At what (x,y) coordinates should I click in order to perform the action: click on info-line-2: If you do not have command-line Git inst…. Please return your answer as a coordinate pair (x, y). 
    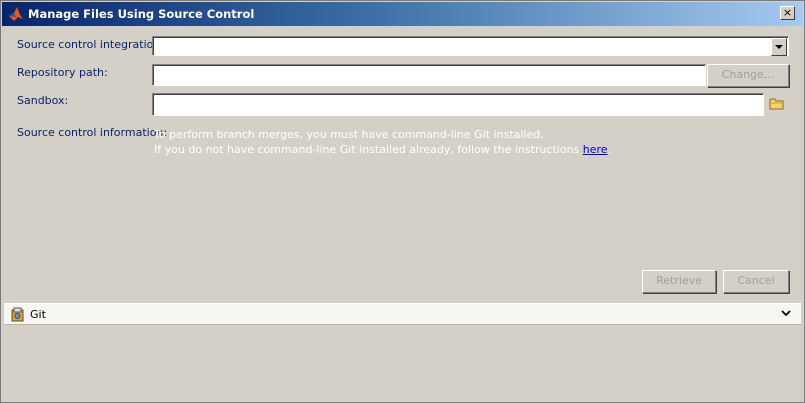
    Looking at the image, I should click on (382, 149).